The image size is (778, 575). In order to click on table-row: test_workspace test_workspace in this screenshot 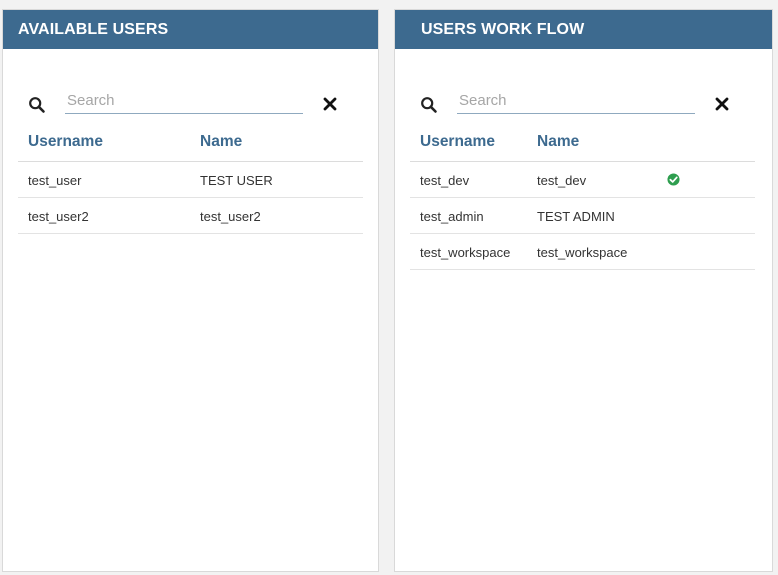, I will do `click(582, 252)`.